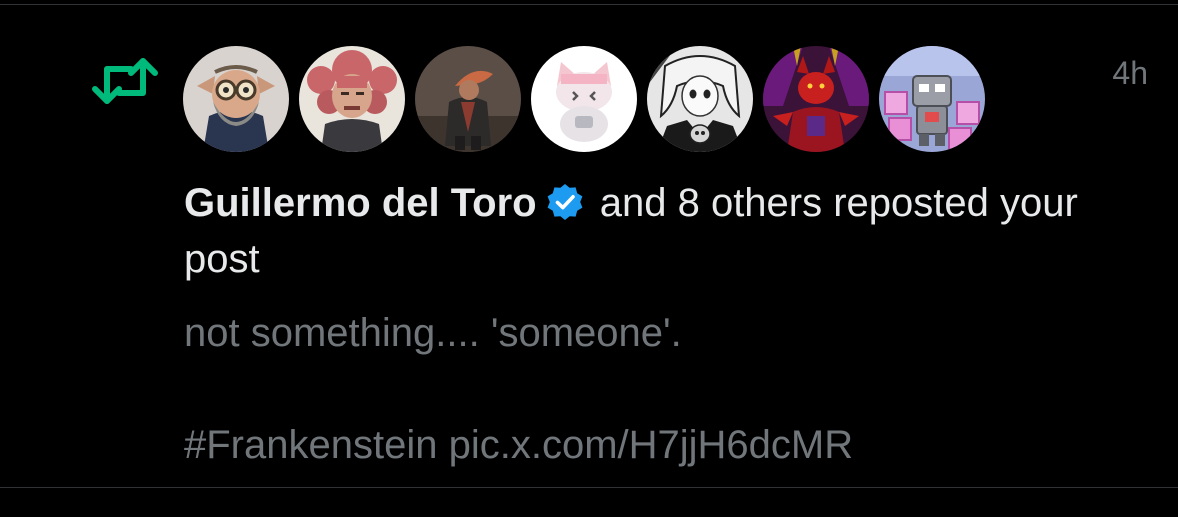 The width and height of the screenshot is (1178, 517). I want to click on post-text-line: not something.... 'someone'., so click(433, 333).